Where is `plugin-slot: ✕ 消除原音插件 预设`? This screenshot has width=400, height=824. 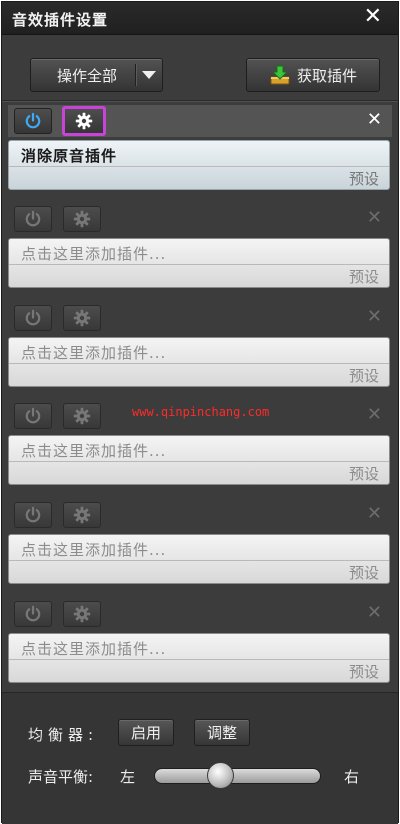
plugin-slot: ✕ 消除原音插件 预设 is located at coordinates (200, 149).